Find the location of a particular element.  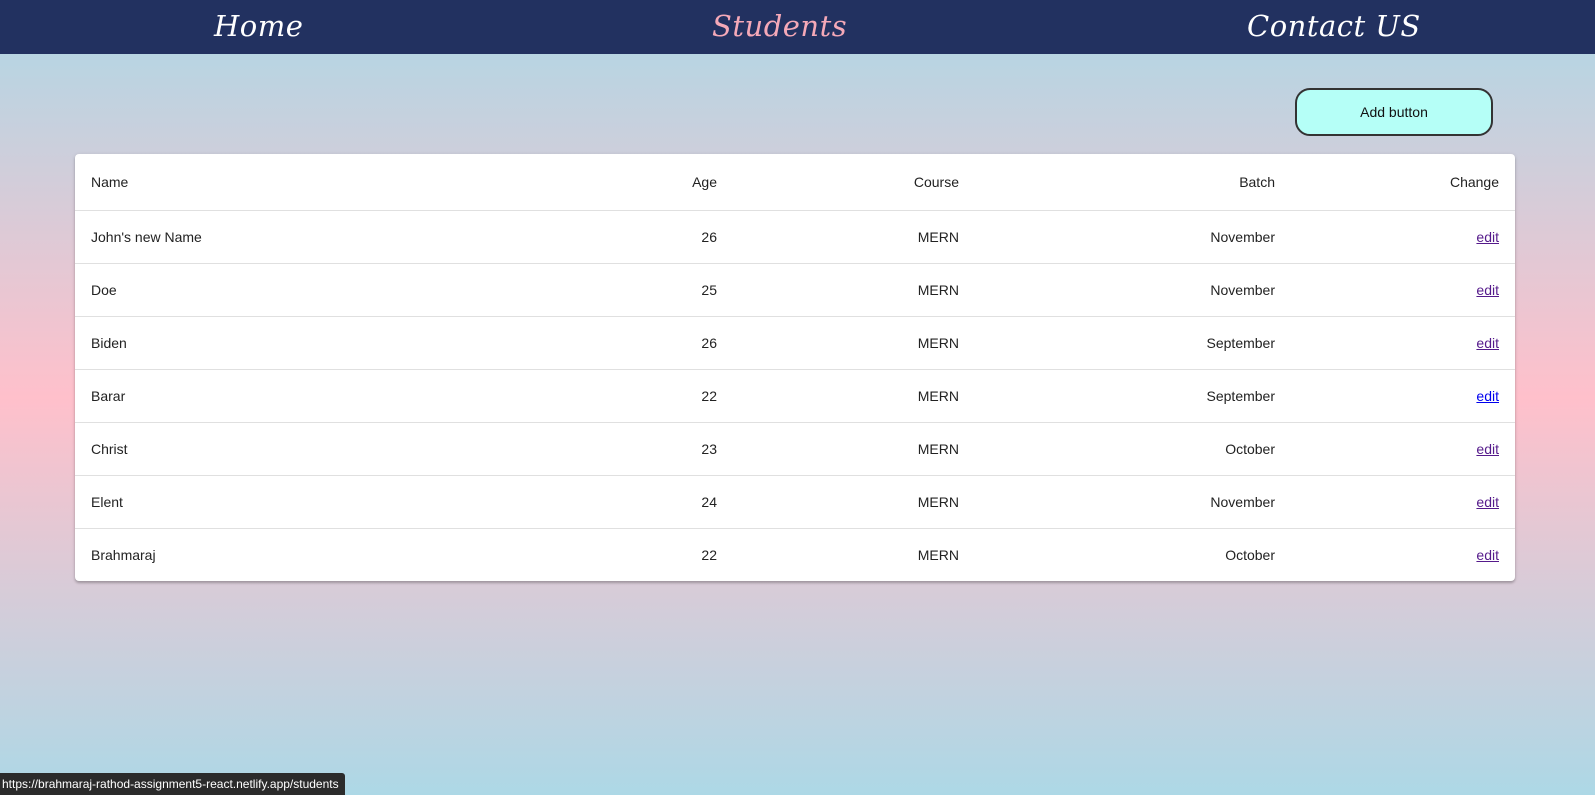

cell-age: 23 is located at coordinates (675, 449).